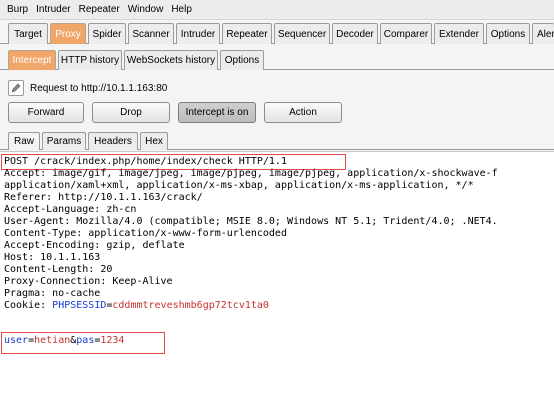 This screenshot has width=554, height=408. I want to click on request-body: user=hetian&pas=1234, so click(64, 341).